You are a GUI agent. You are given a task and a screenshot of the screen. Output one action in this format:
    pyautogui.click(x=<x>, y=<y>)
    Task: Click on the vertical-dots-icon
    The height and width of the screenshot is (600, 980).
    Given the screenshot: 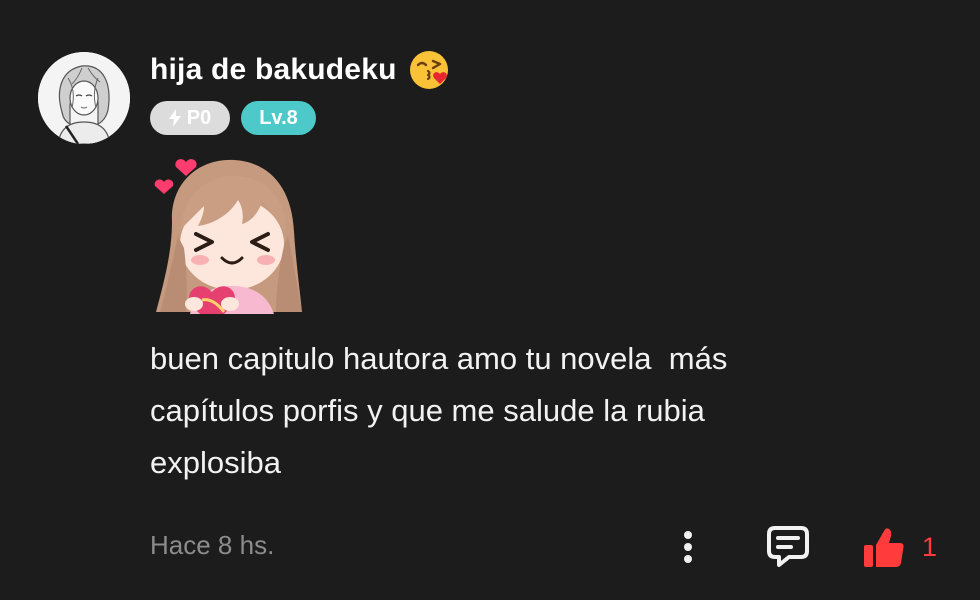 What is the action you would take?
    pyautogui.click(x=688, y=547)
    